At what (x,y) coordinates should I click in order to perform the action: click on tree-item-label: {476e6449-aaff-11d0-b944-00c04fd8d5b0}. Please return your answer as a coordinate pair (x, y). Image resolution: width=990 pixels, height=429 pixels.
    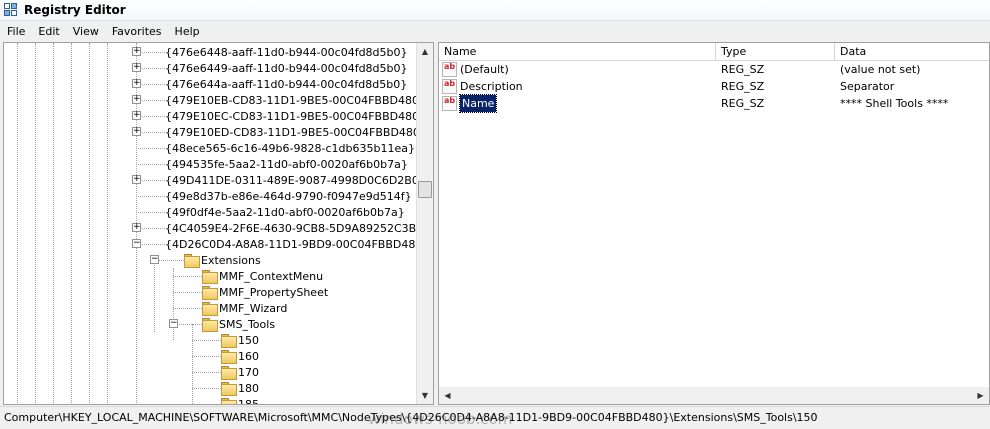
    Looking at the image, I should click on (286, 68).